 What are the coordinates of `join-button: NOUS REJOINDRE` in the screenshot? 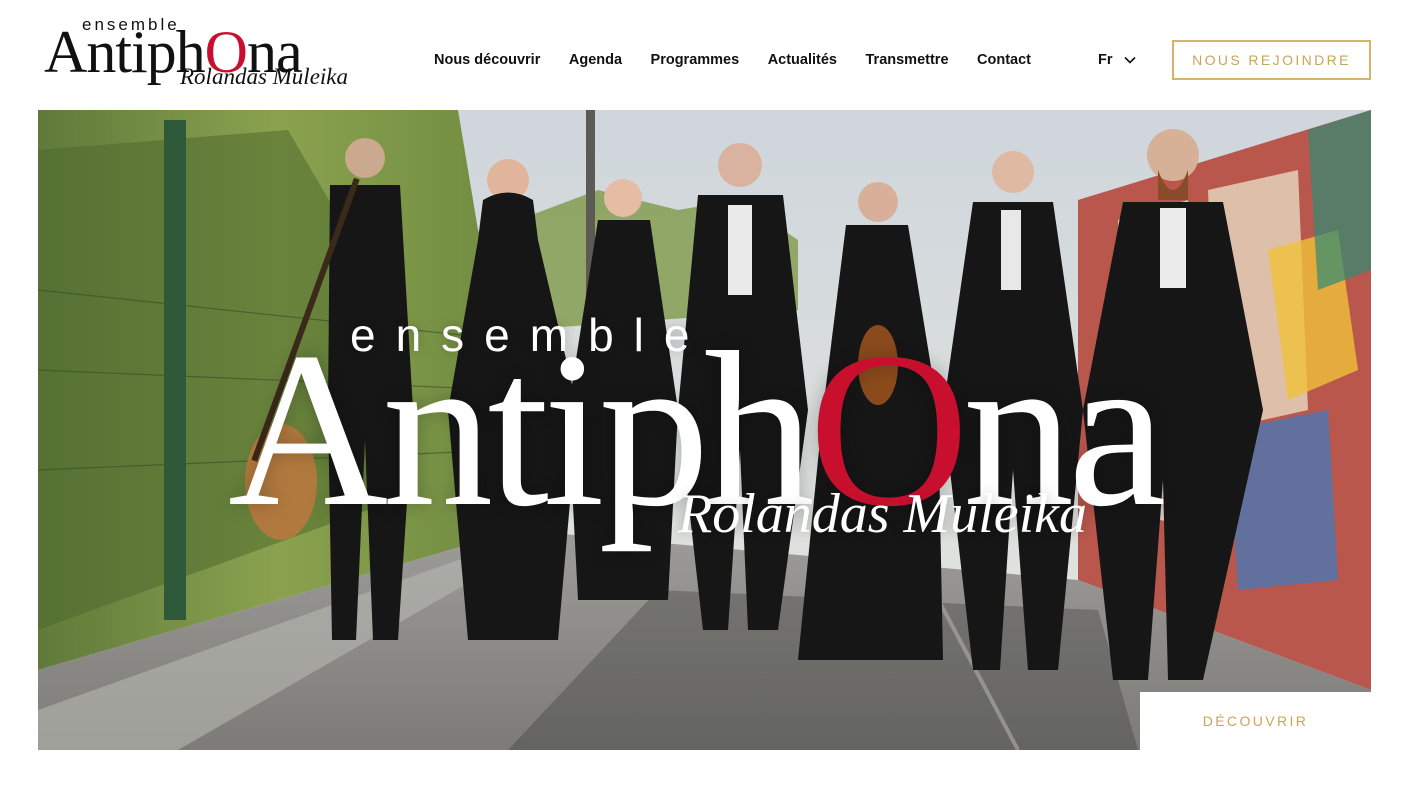 It's located at (1271, 60).